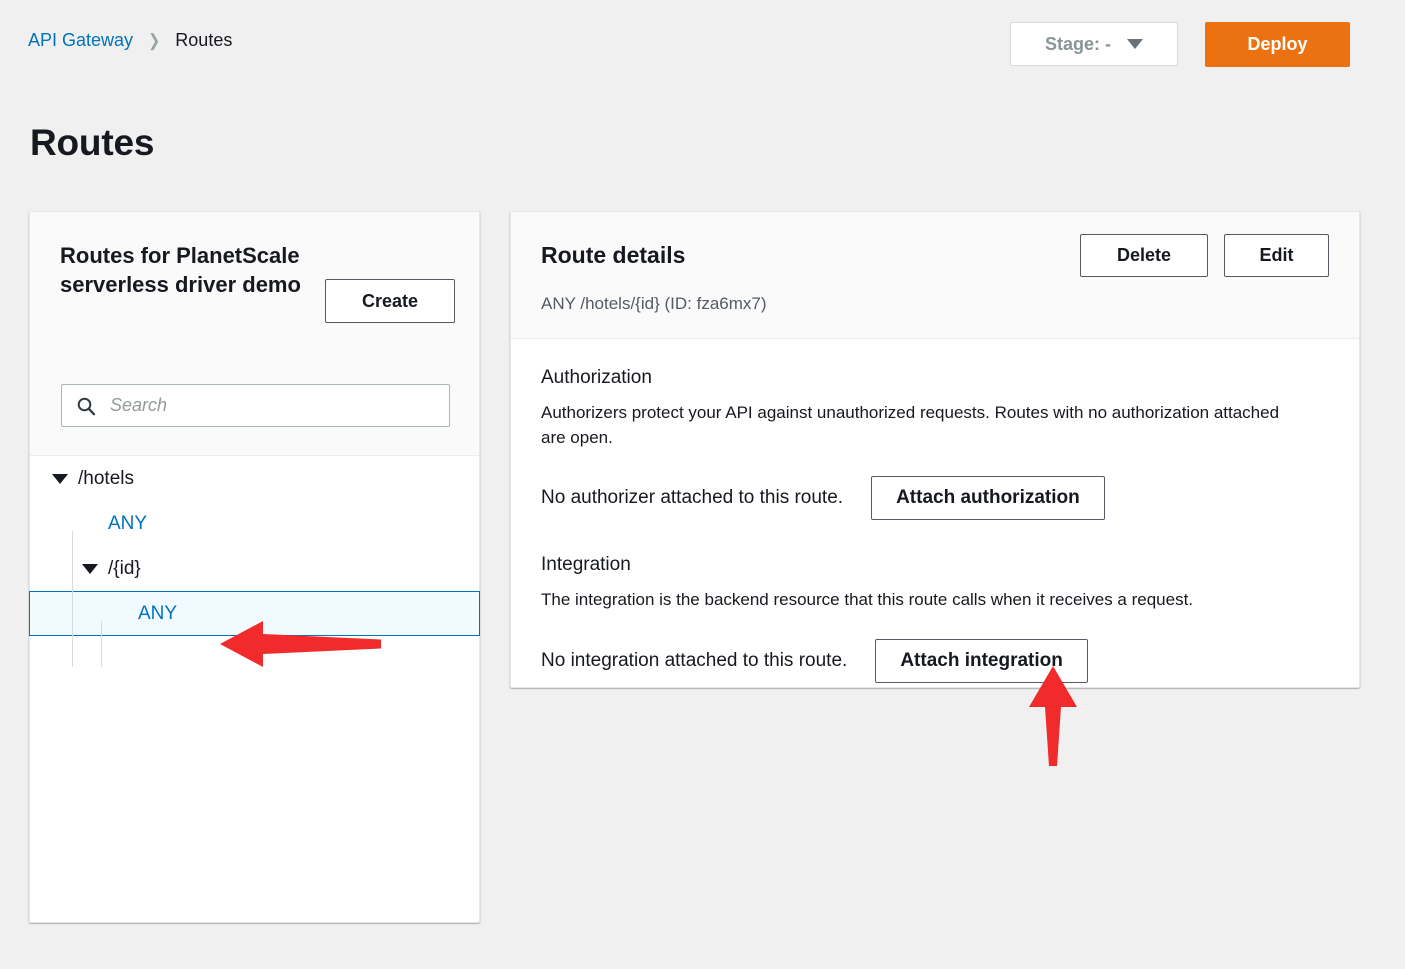 This screenshot has height=969, width=1405. I want to click on stage-selector: Stage: -, so click(1094, 44).